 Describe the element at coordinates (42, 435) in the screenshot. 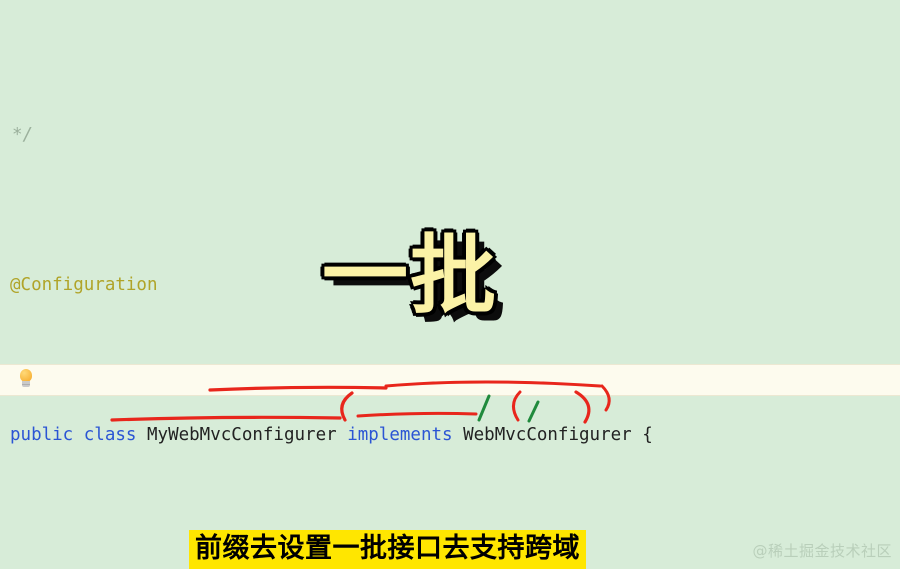

I see `keyword-public: public` at that location.